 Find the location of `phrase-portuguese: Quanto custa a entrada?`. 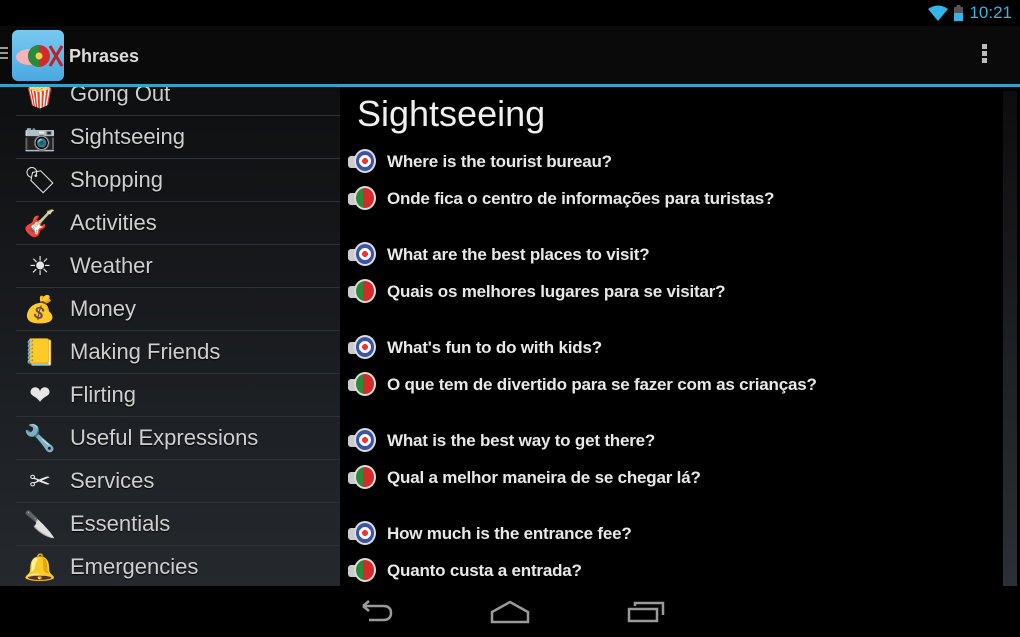

phrase-portuguese: Quanto custa a entrada? is located at coordinates (465, 571).